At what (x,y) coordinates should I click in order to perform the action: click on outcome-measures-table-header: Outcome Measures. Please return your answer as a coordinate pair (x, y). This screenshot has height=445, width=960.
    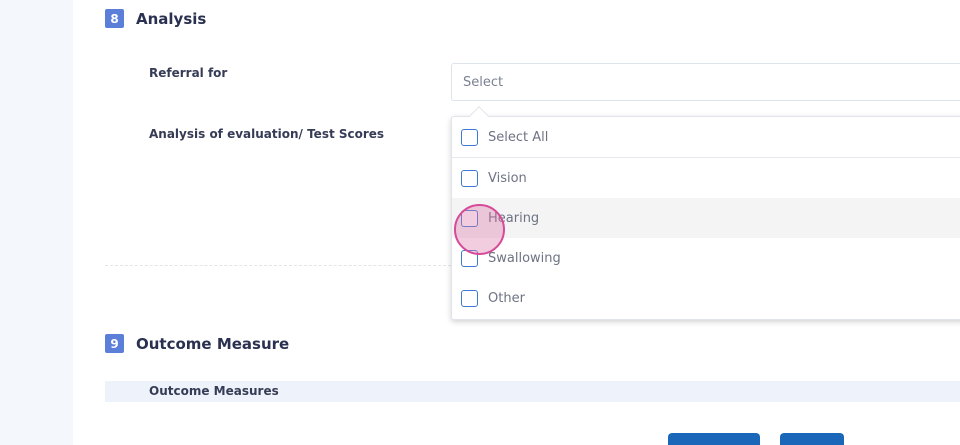
    Looking at the image, I should click on (532, 391).